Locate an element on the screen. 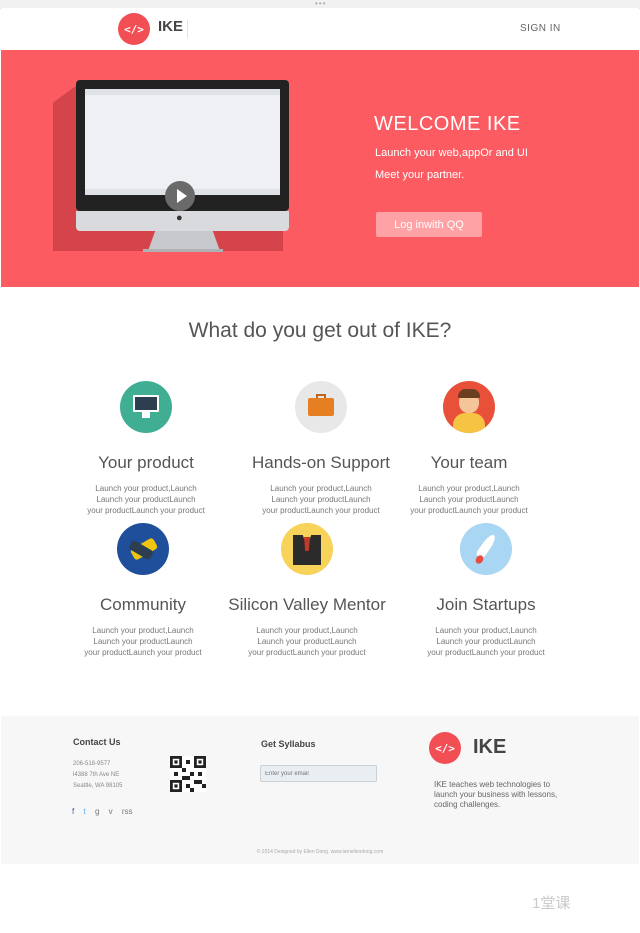  hero-subtitle-2: Meet your partner. is located at coordinates (420, 175).